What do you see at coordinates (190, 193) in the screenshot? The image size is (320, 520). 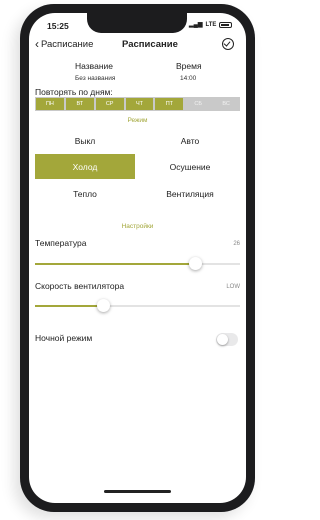 I see `mode-option: Вентиляция` at bounding box center [190, 193].